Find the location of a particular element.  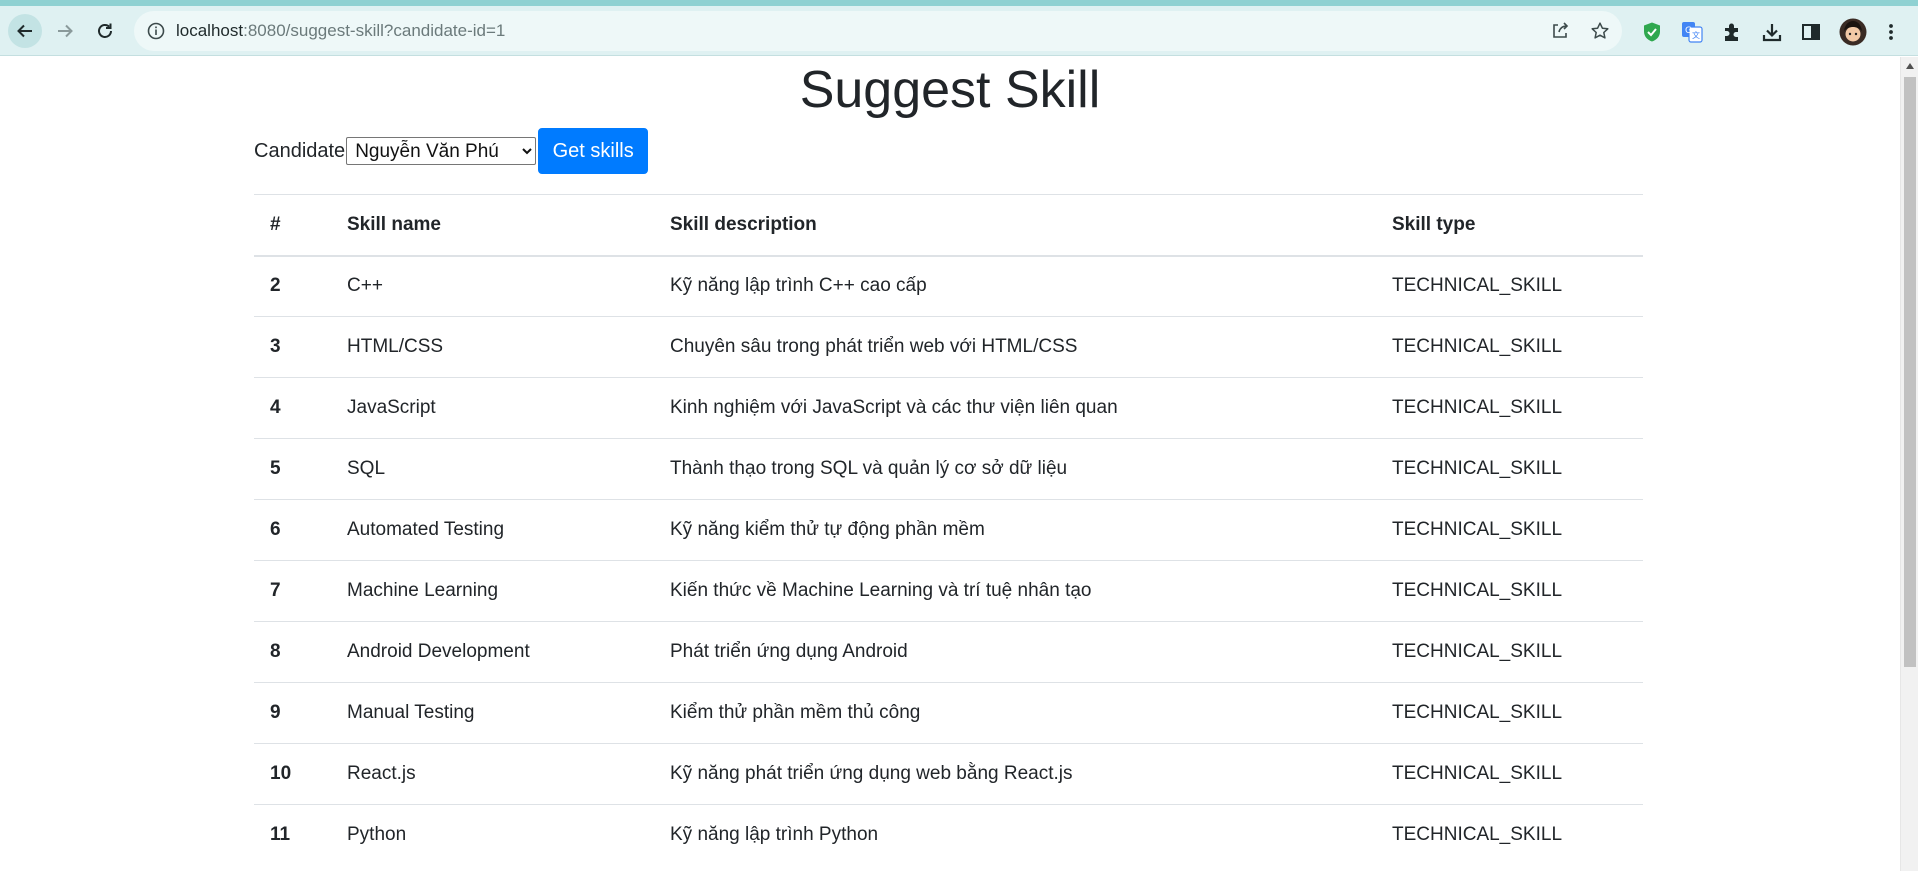

candidate-select: Nguyễn Văn Phú is located at coordinates (441, 151).